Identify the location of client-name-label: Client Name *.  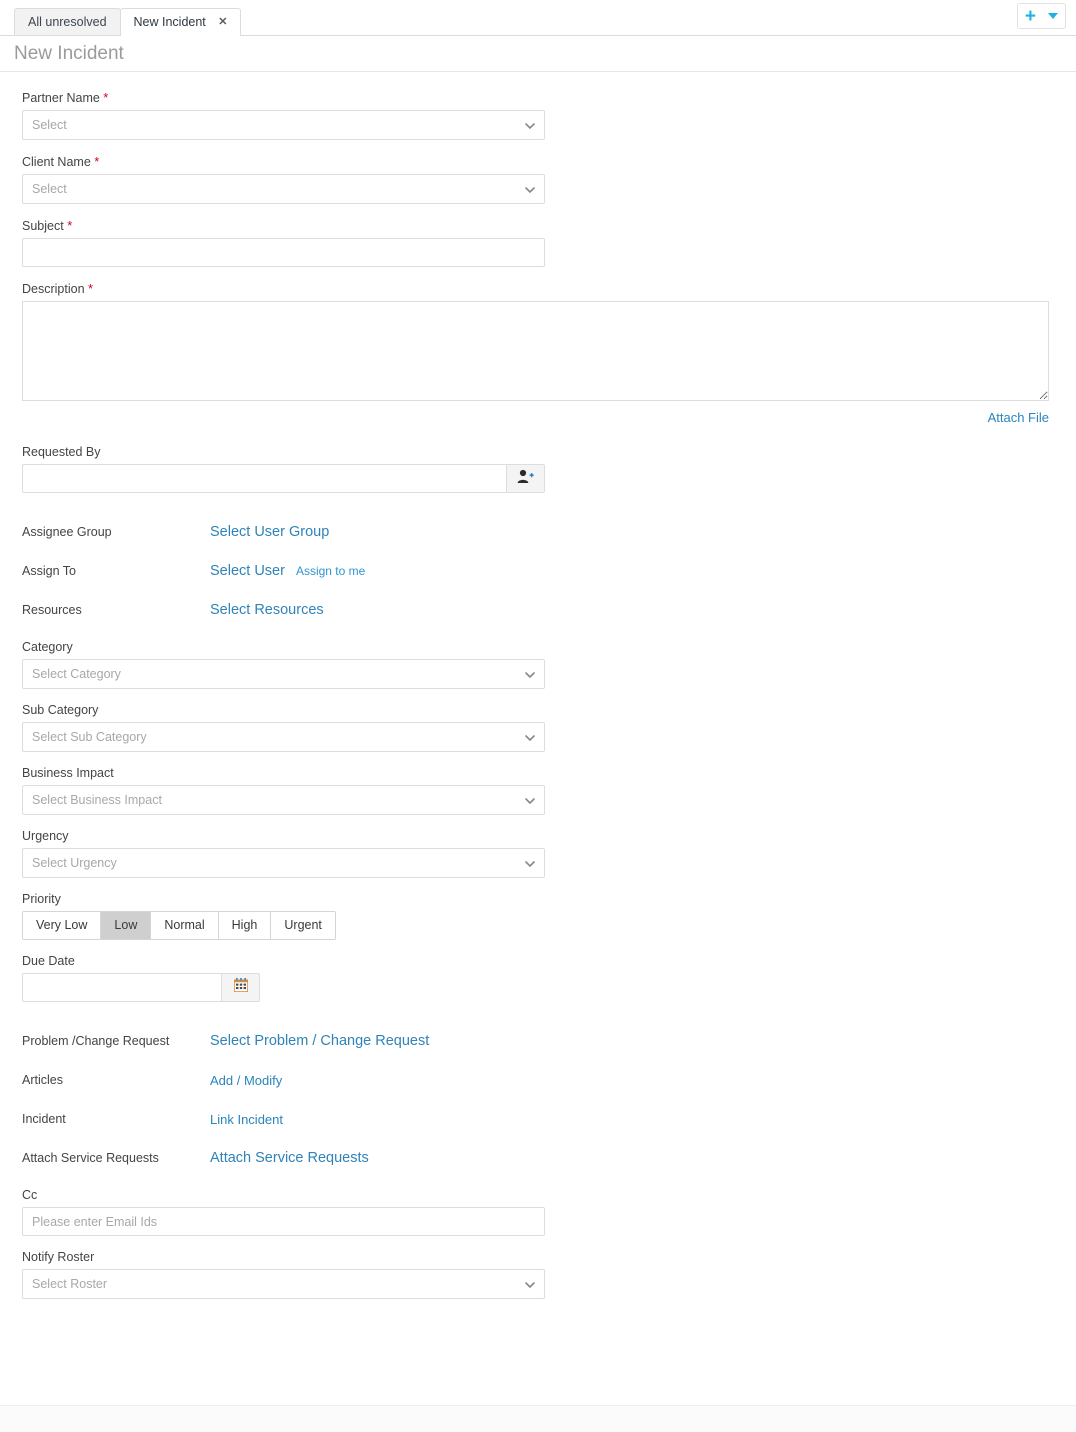
(549, 161).